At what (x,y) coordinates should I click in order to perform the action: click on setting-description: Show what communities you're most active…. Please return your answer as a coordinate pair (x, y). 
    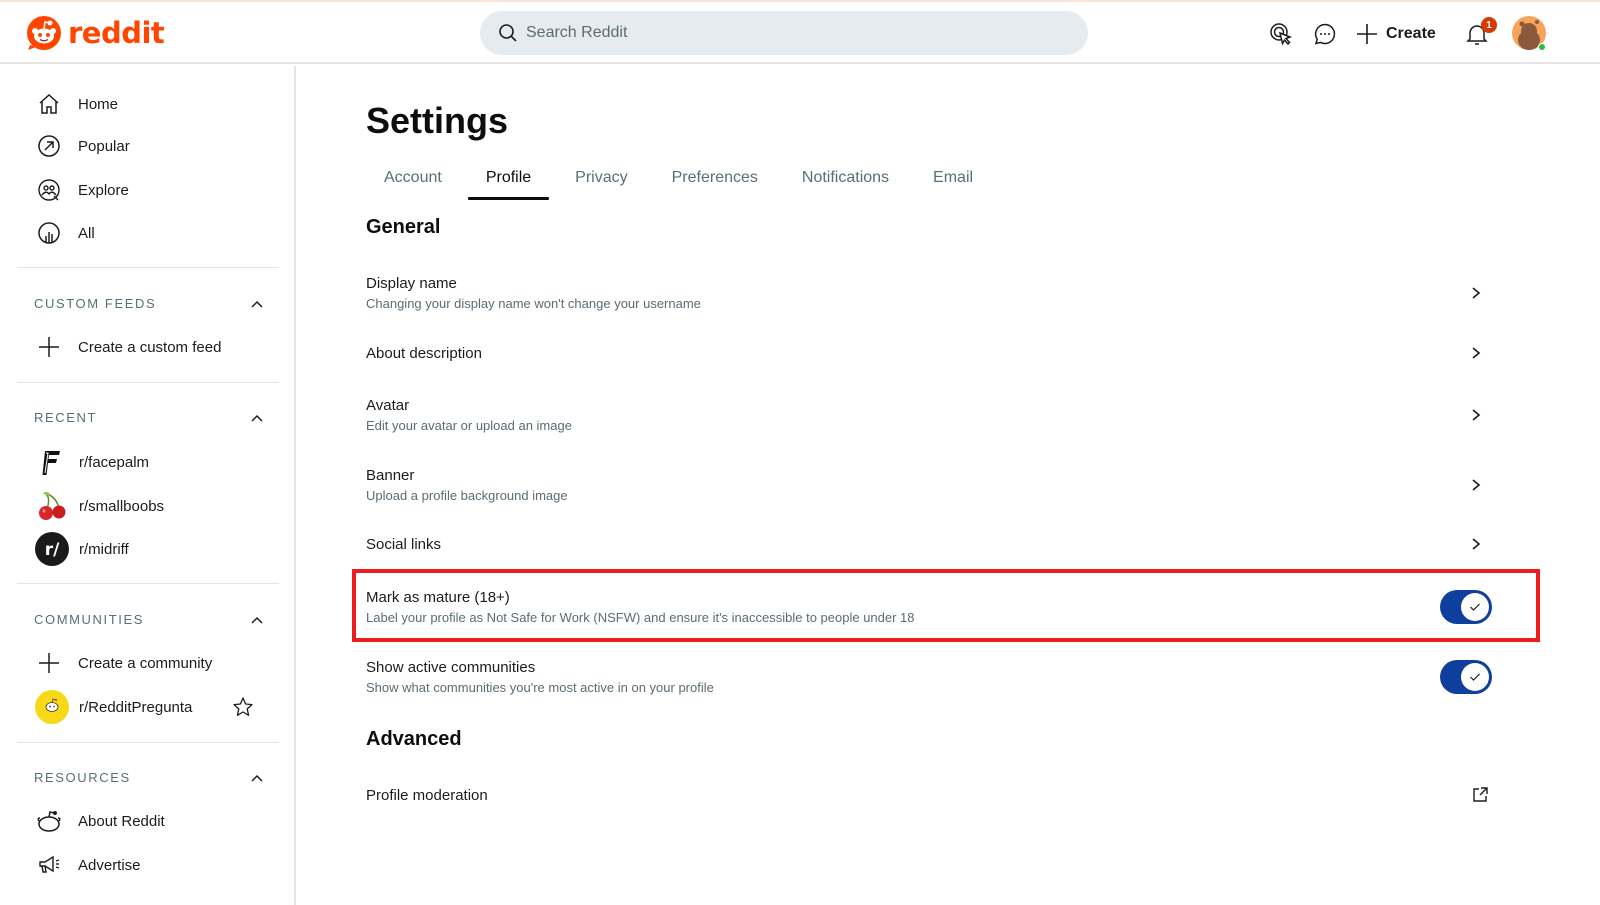
    Looking at the image, I should click on (540, 687).